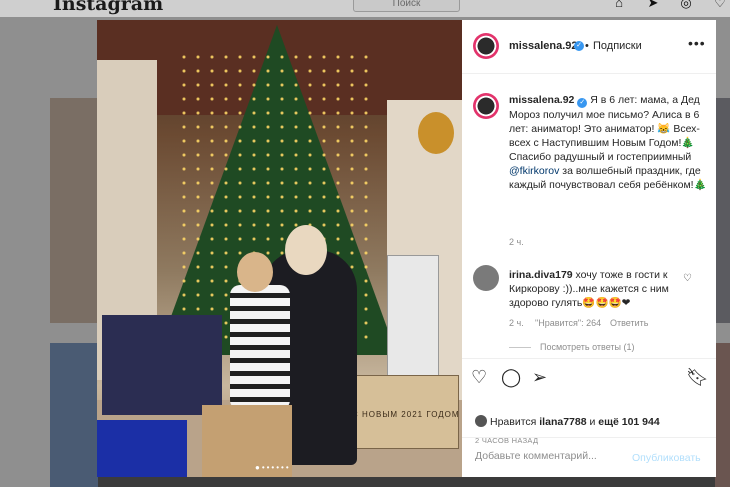 The image size is (730, 487). What do you see at coordinates (481, 421) in the screenshot?
I see `liker-avatar` at bounding box center [481, 421].